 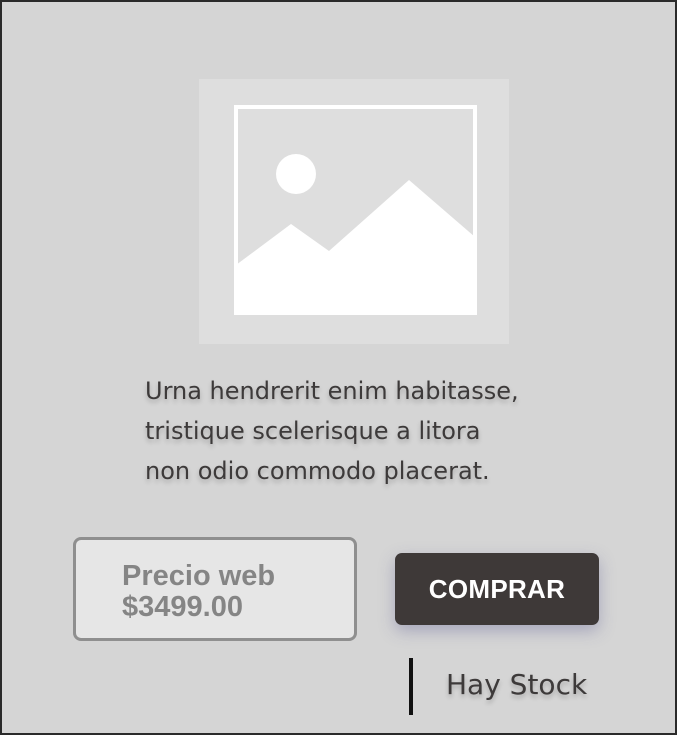 What do you see at coordinates (497, 589) in the screenshot?
I see `buy-button: COMPRAR` at bounding box center [497, 589].